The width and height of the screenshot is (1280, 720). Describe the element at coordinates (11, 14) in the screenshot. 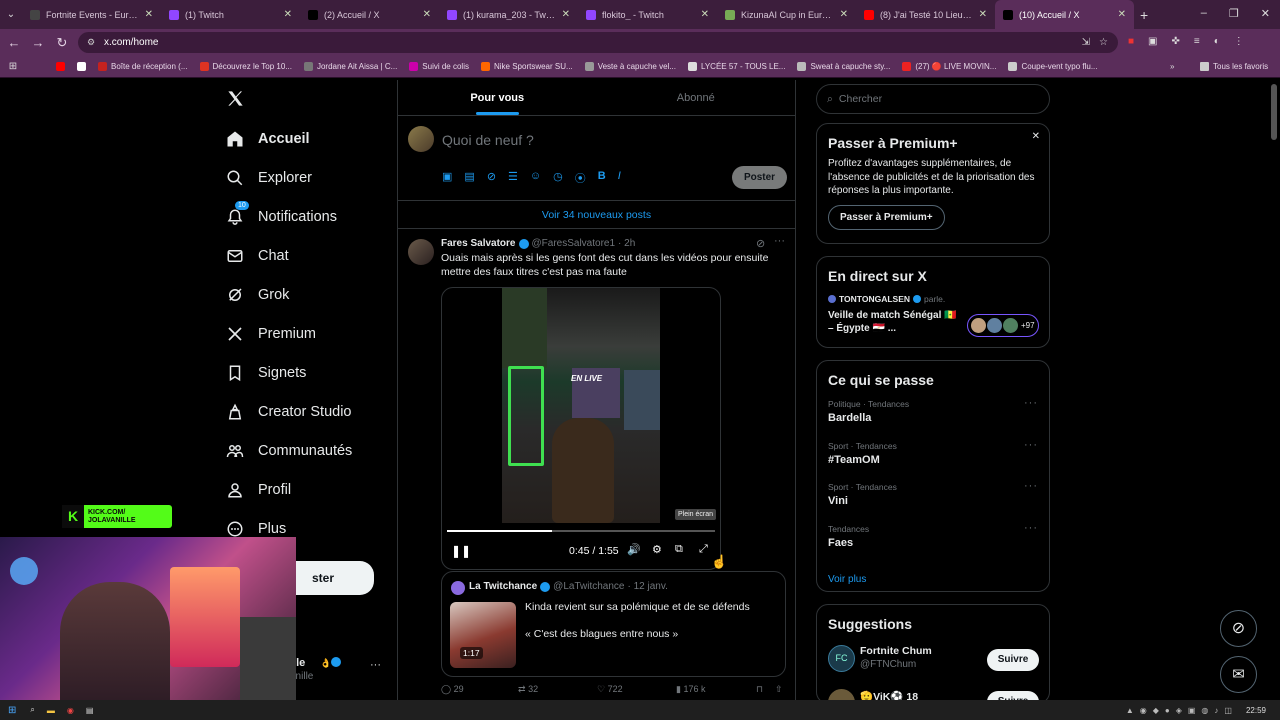

I see `tab-search-icon: ⌄` at that location.